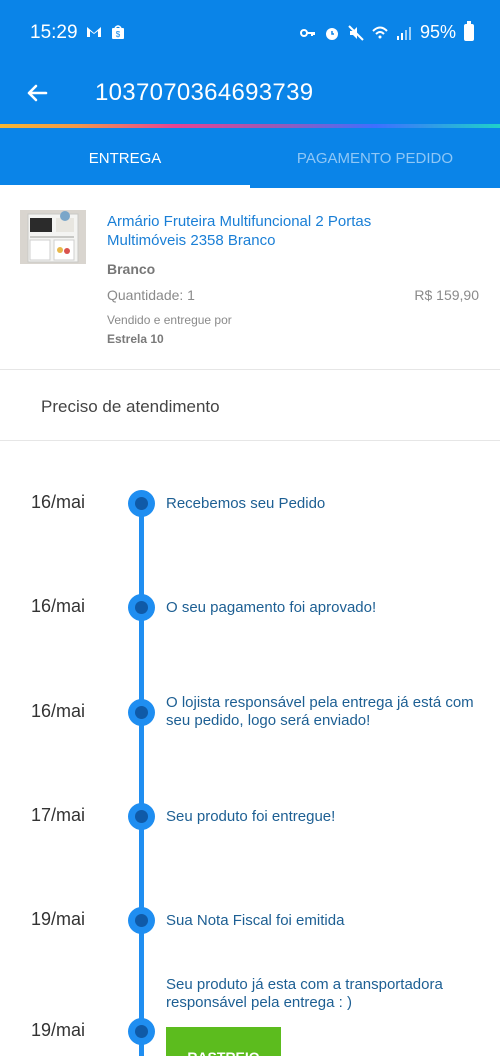 The image size is (500, 1056). What do you see at coordinates (437, 32) in the screenshot?
I see `battery-percent: 95%` at bounding box center [437, 32].